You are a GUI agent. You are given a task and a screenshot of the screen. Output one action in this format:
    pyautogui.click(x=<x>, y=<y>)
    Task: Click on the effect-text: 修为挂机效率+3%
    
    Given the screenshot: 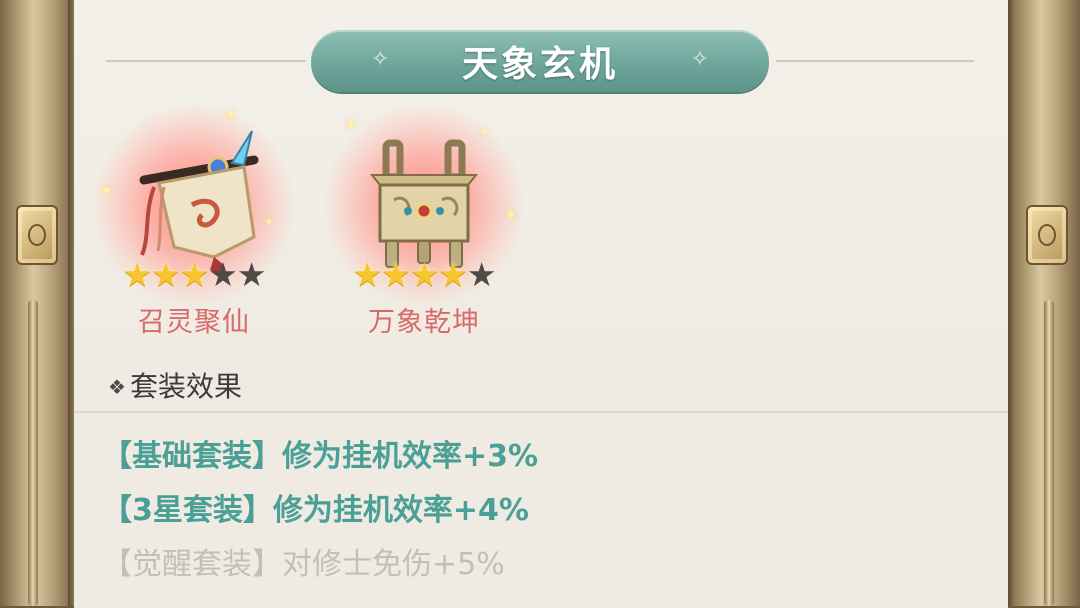 What is the action you would take?
    pyautogui.click(x=410, y=456)
    